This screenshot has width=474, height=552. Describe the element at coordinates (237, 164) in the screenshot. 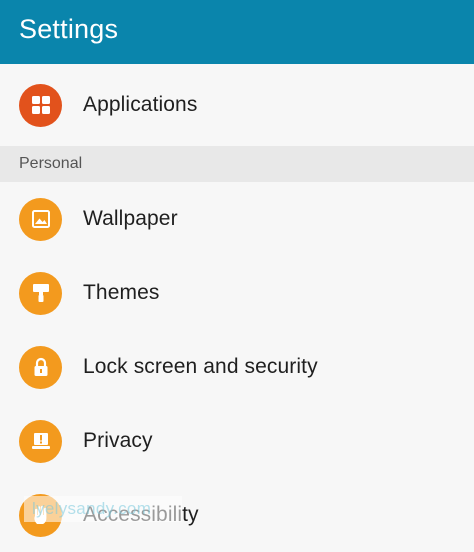

I see `section-header-personal: Personal` at that location.